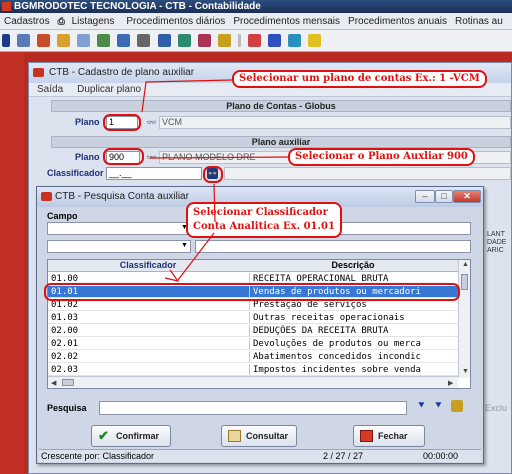 This screenshot has height=474, width=512. Describe the element at coordinates (215, 180) in the screenshot. I see `annotation-arrows` at that location.